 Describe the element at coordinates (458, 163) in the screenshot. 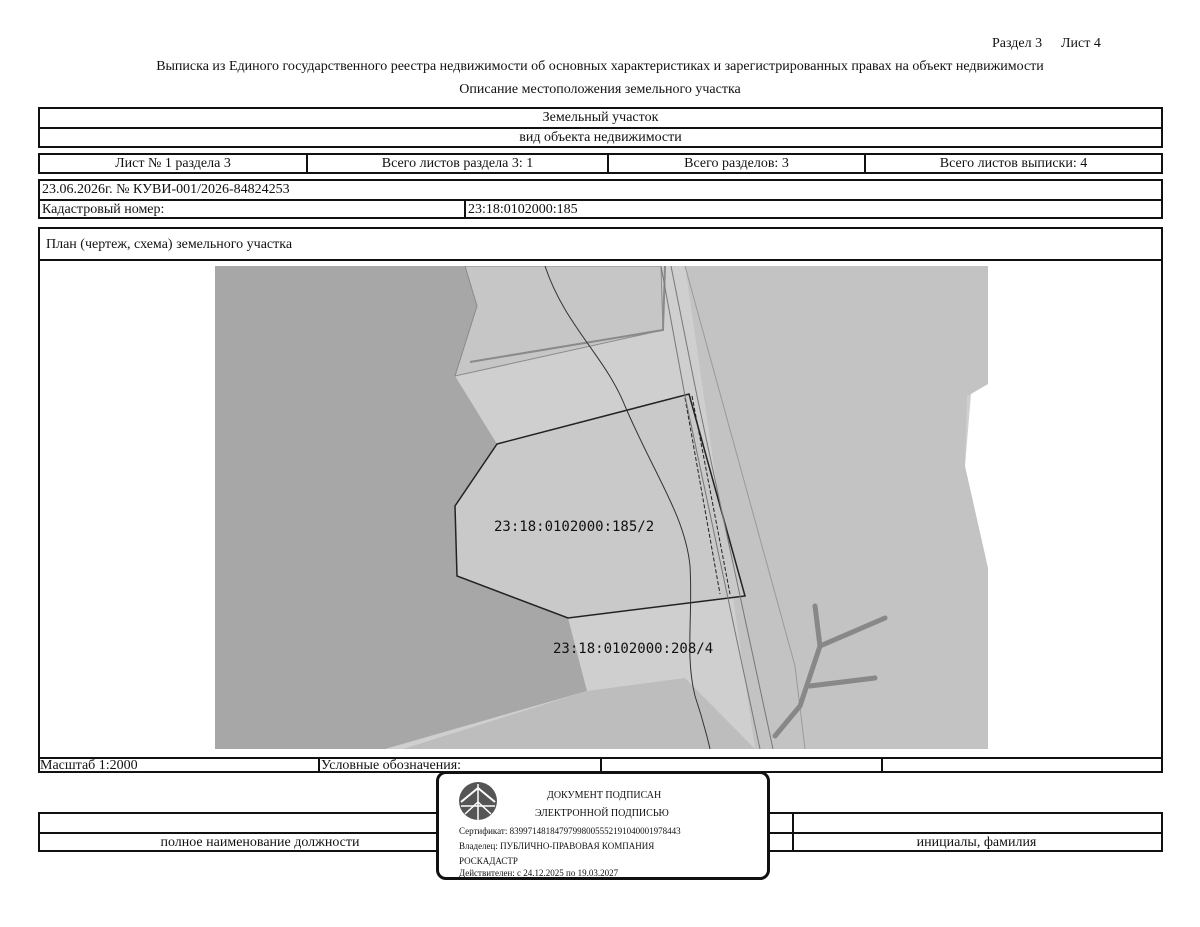

I see `total-sheets-section: Всего листов раздела 3: 1` at that location.